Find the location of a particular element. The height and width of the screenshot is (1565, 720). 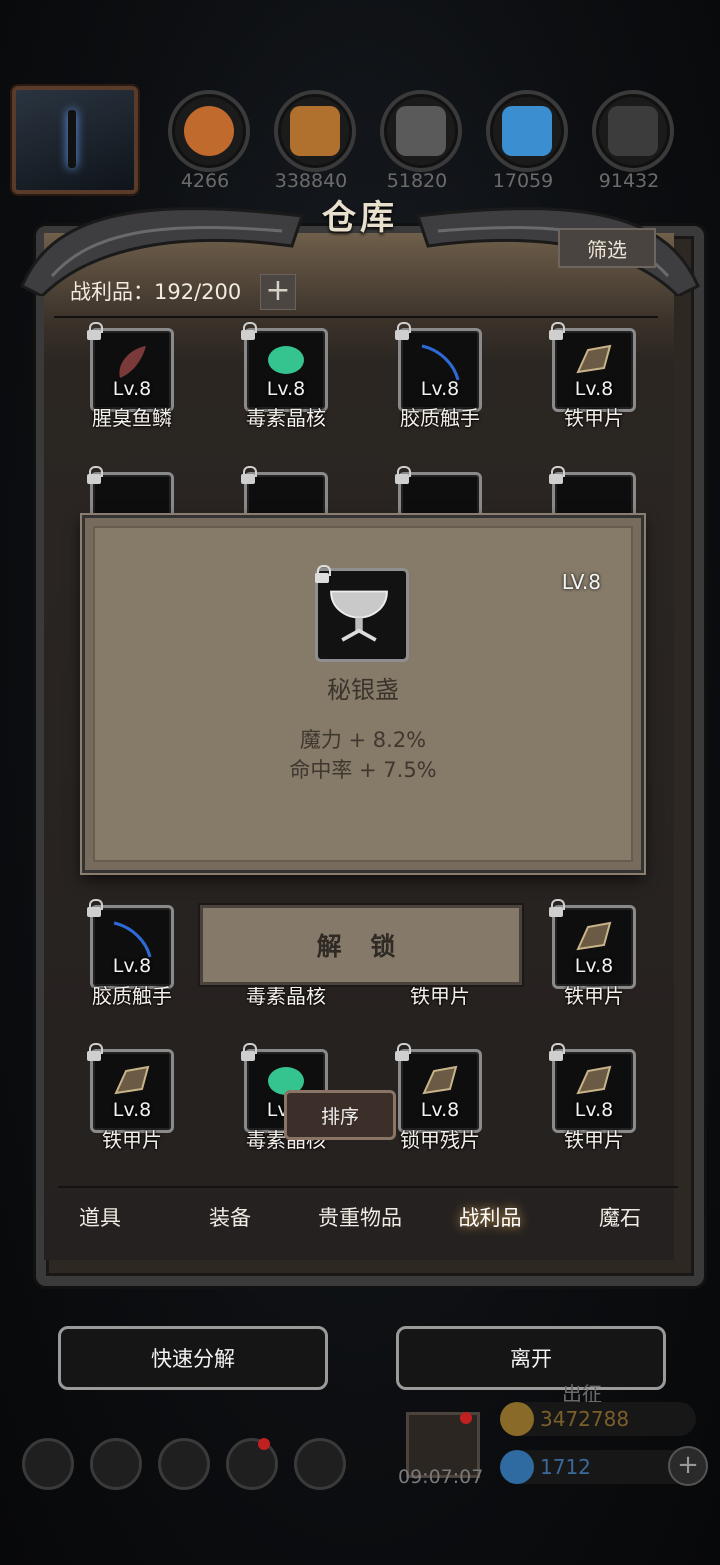

dark-ingot-icon is located at coordinates (633, 131).